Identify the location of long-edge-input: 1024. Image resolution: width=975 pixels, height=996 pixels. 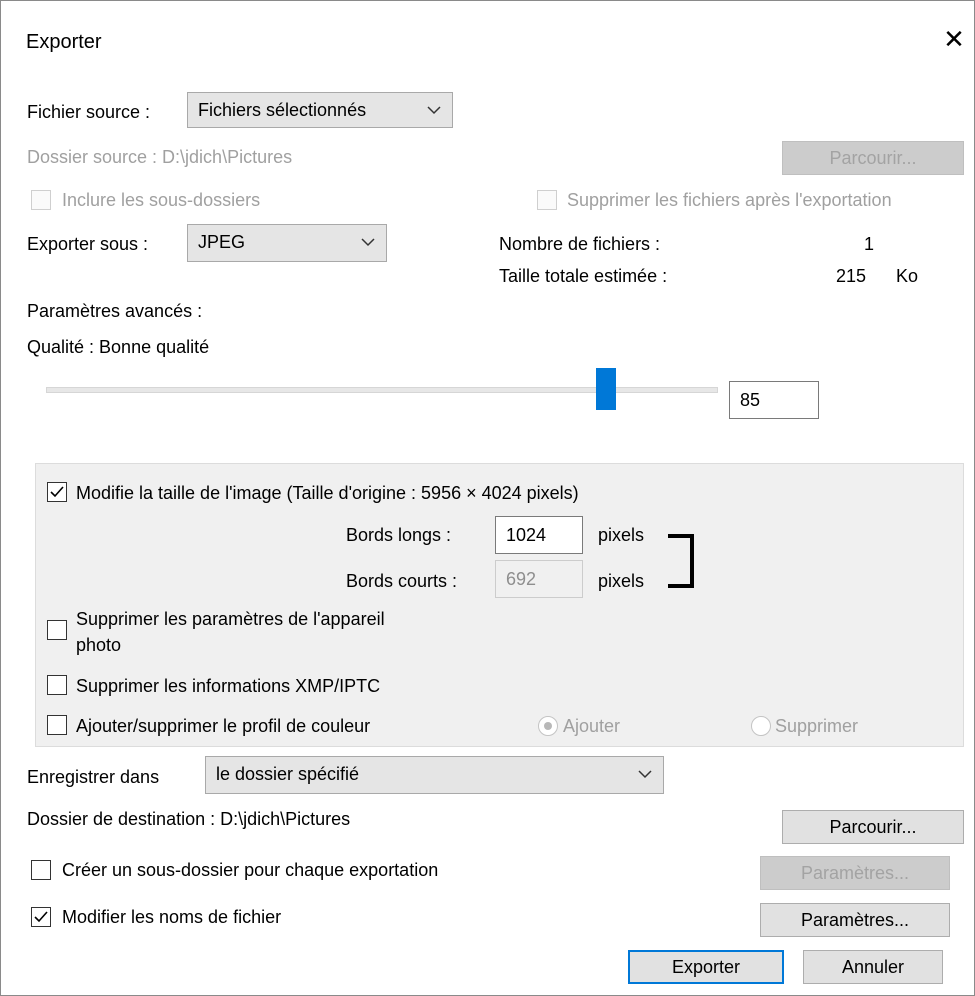
(539, 535).